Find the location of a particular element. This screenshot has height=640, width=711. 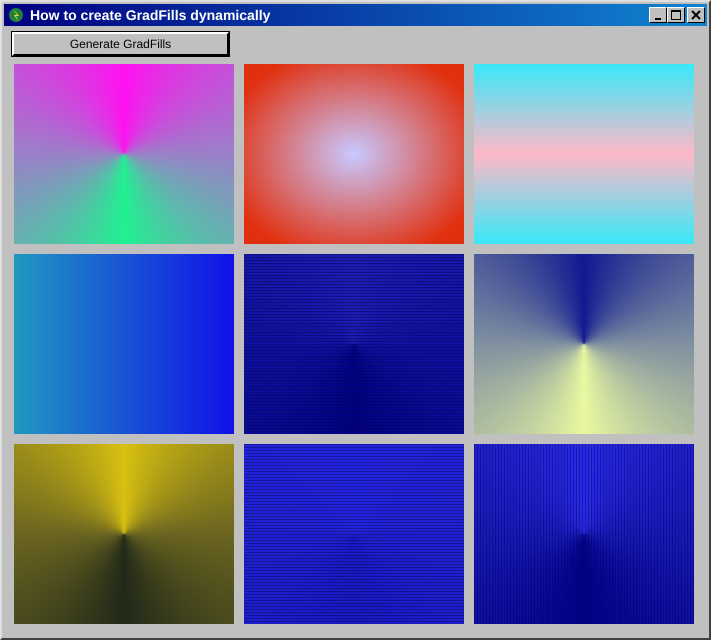

window-title: How to create GradFills dynamically is located at coordinates (151, 15).